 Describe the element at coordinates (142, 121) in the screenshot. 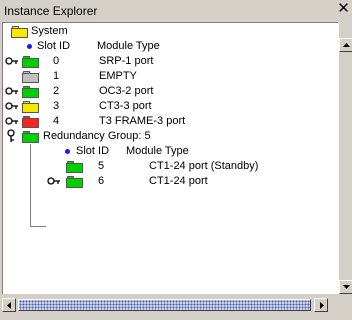

I see `module-type: T3 FRAME-3 port` at that location.